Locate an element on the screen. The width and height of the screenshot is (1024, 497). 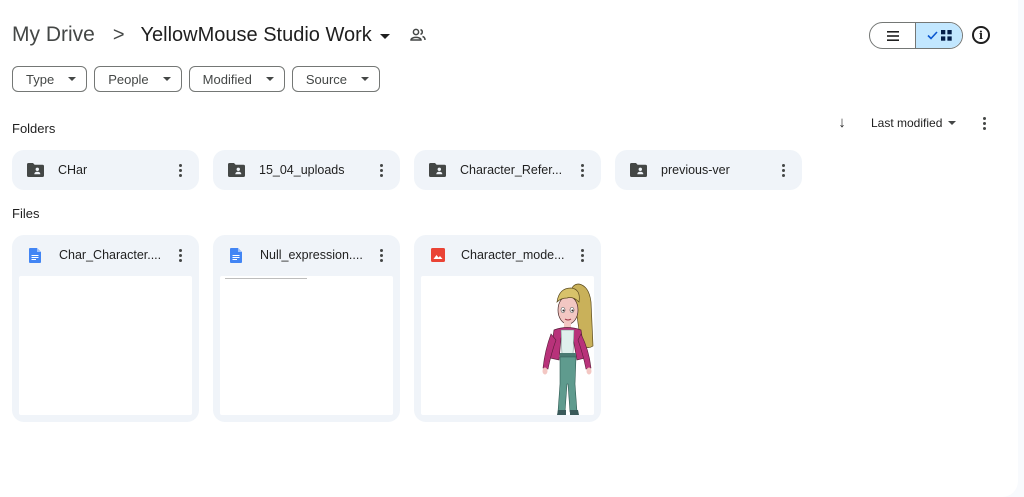
chip-label: Source is located at coordinates (326, 79).